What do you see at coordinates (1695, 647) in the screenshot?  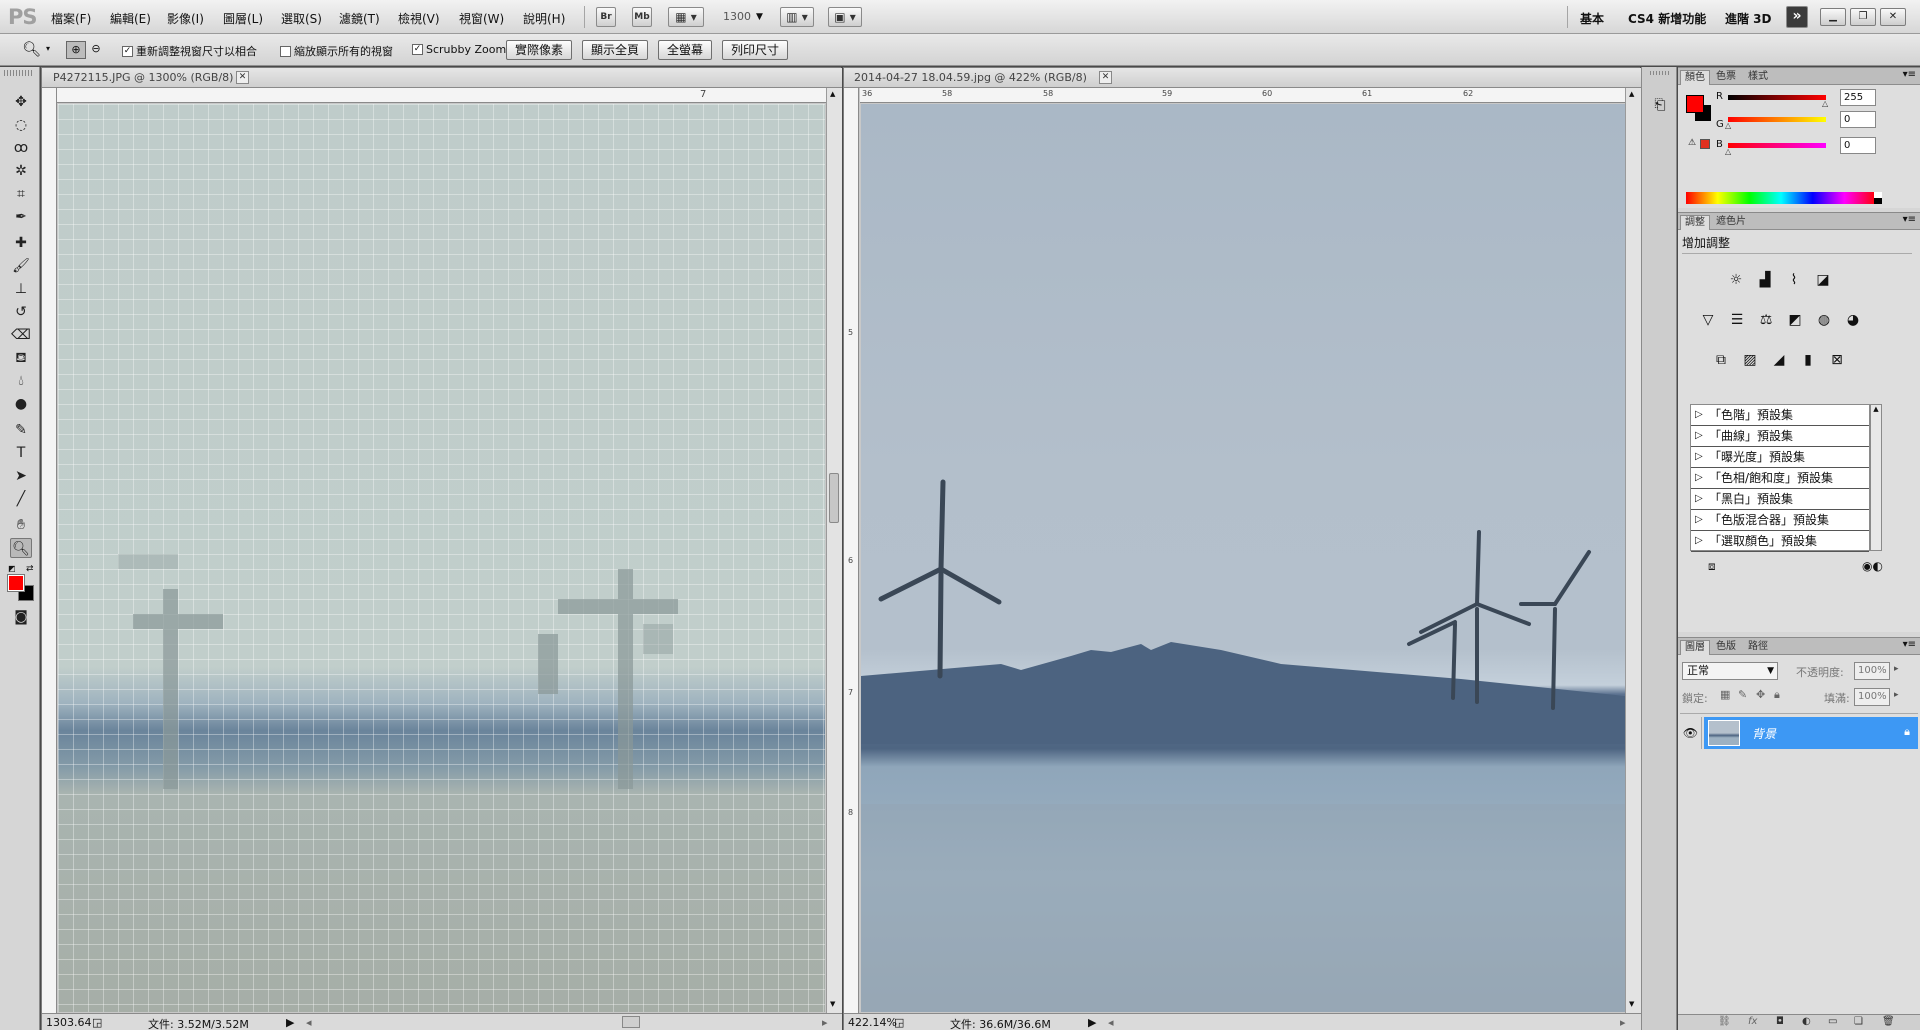 I see `tab-layers: 圖層` at bounding box center [1695, 647].